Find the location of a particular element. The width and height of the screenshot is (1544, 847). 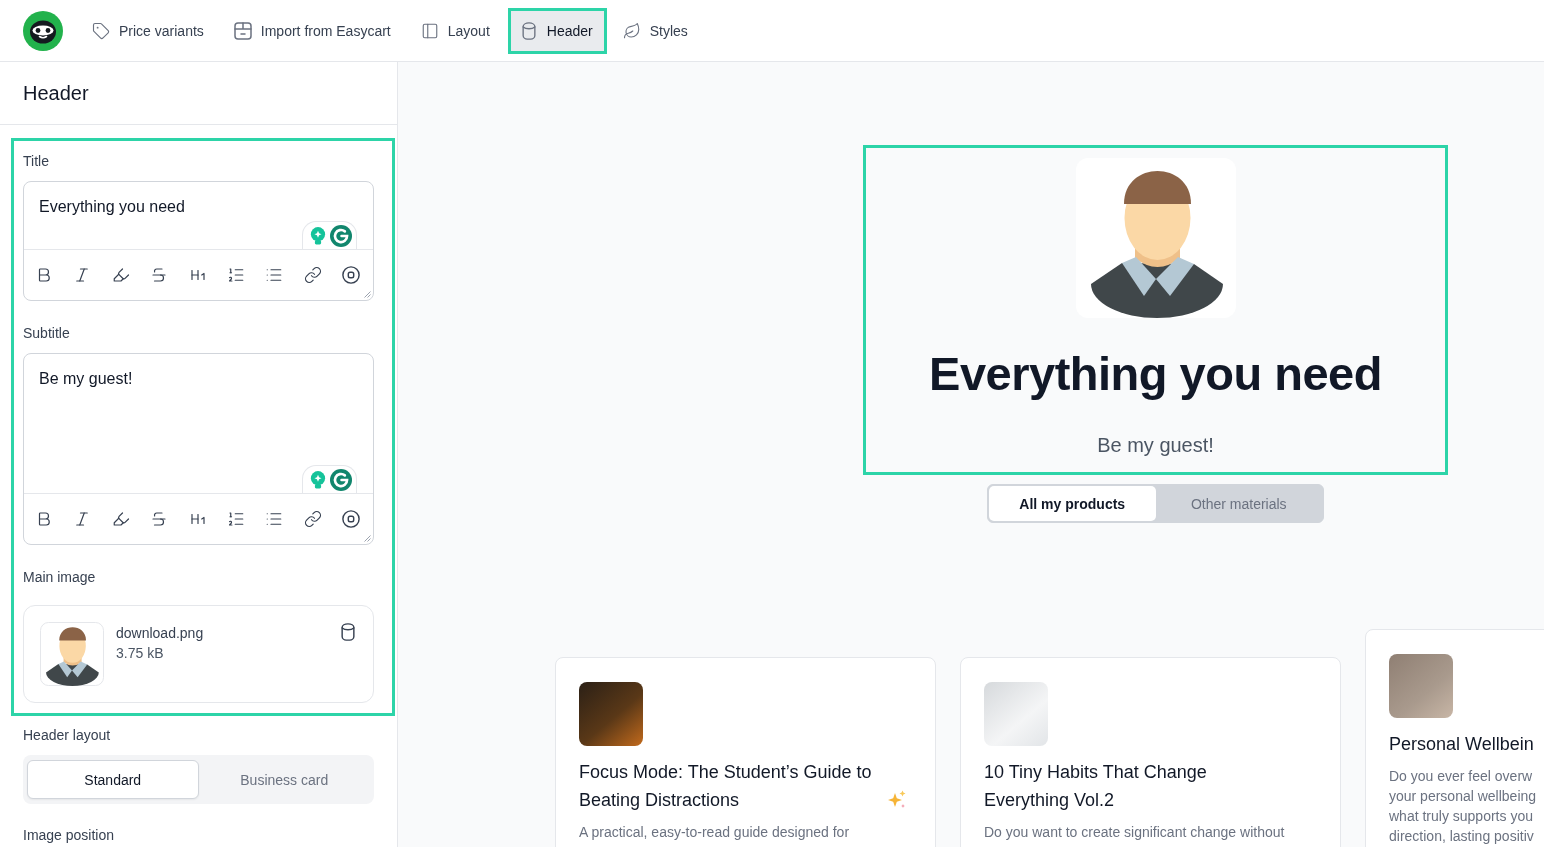

product-title: 10 Tiny Habits That Change Everything Vol.2 is located at coordinates (1096, 786).